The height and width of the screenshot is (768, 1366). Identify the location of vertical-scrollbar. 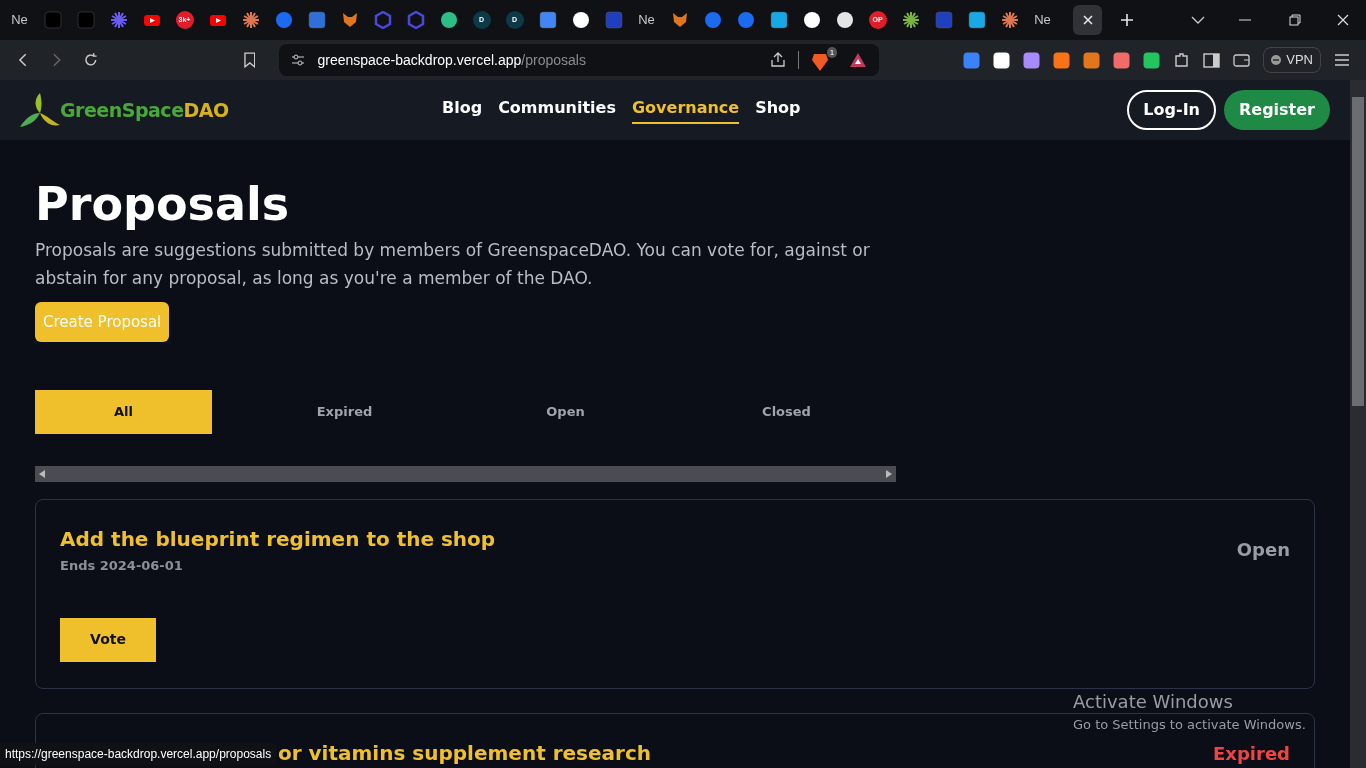
(1358, 424).